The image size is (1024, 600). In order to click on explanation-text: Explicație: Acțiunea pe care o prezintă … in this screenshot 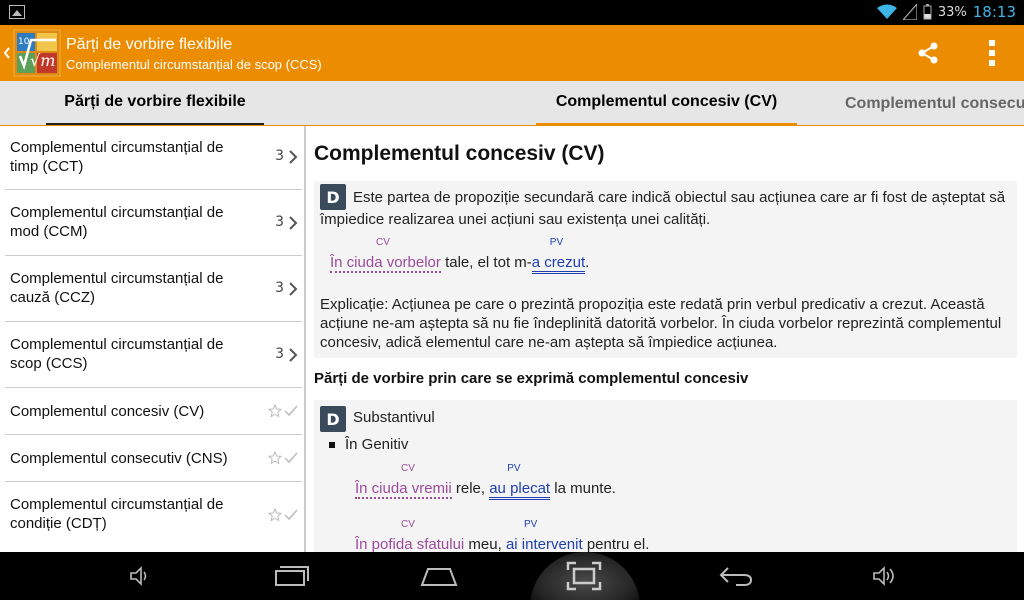, I will do `click(661, 323)`.